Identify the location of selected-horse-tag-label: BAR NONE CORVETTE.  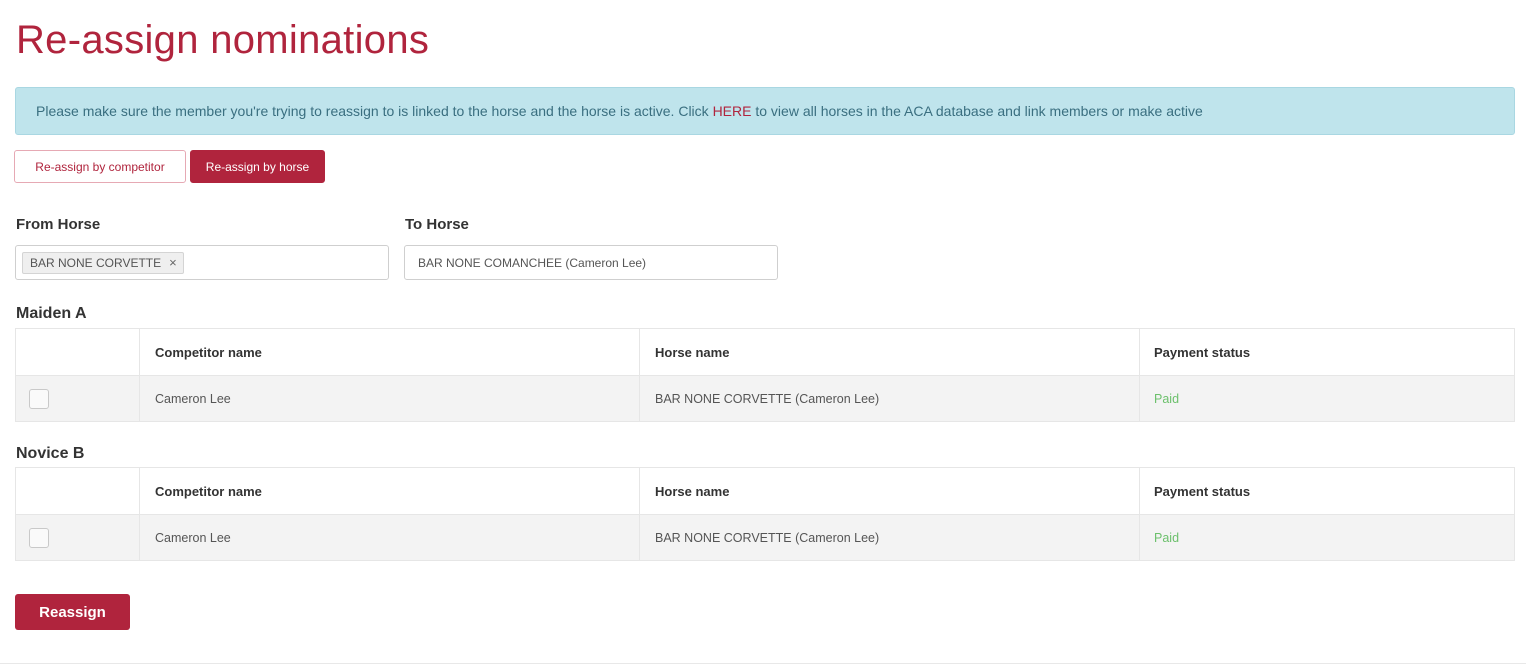
(96, 262).